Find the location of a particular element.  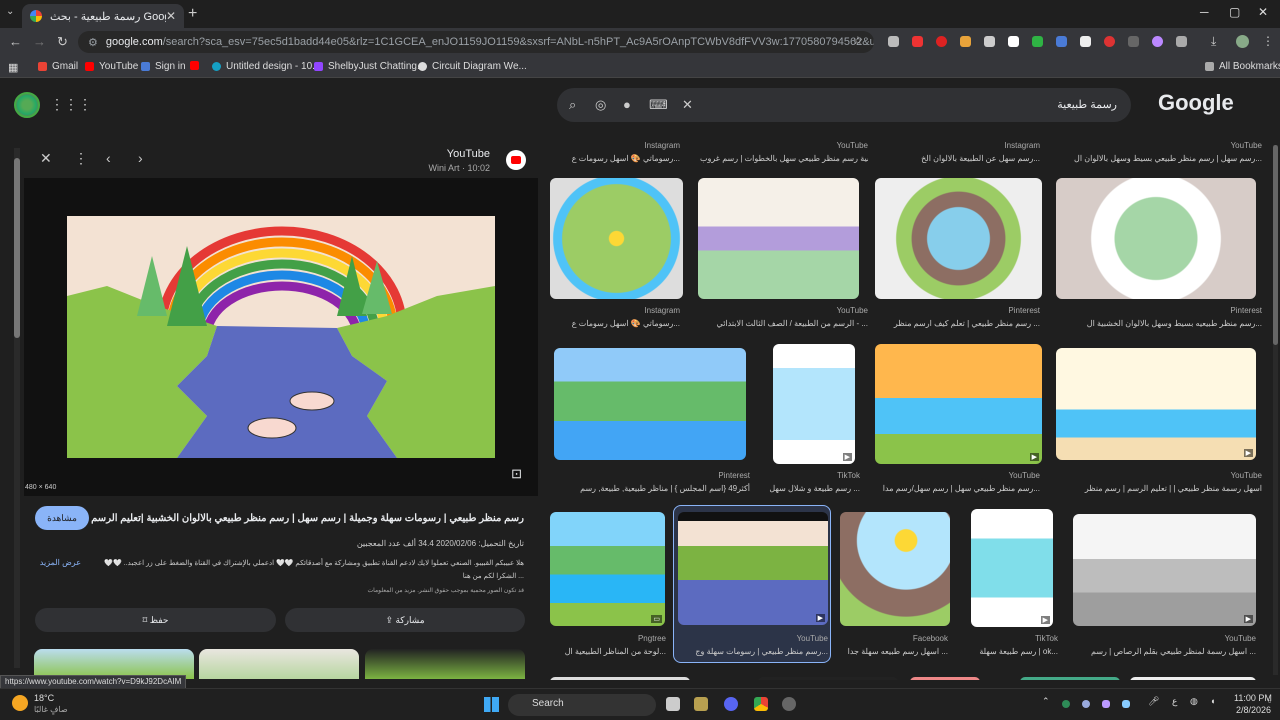

download-icon: ⤓ is located at coordinates (1213, 41).